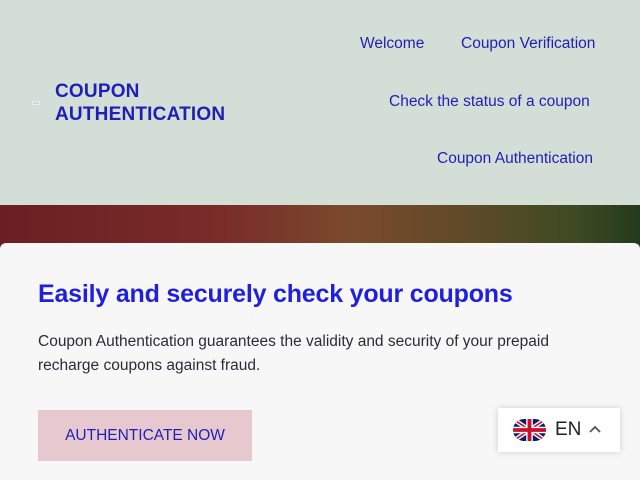  Describe the element at coordinates (528, 44) in the screenshot. I see `nav-coupon-verification: Coupon Verification` at that location.